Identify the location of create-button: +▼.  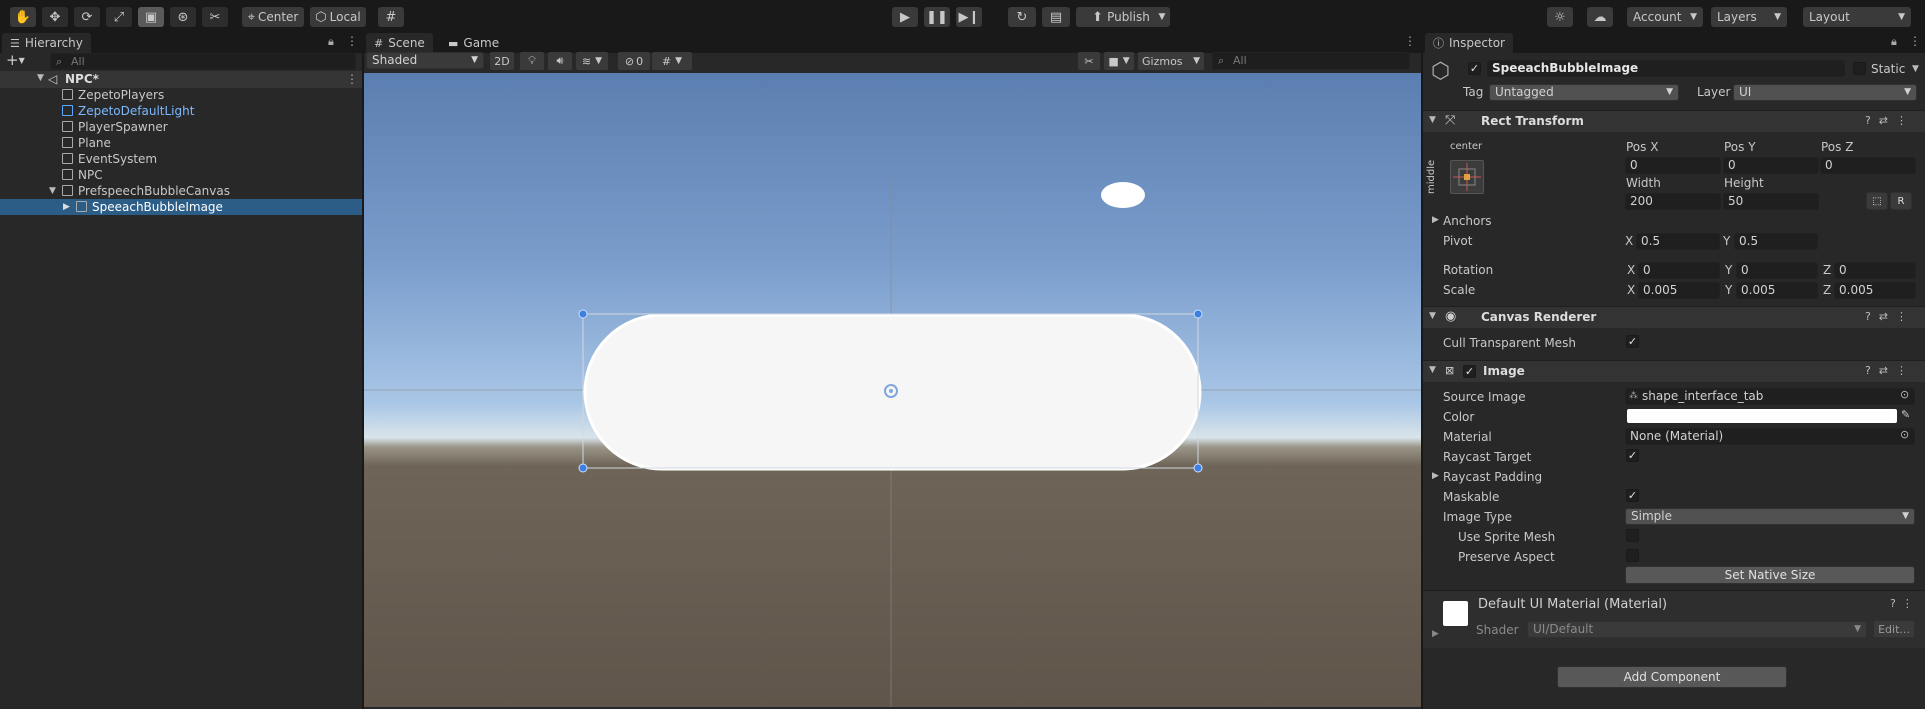
(15, 60).